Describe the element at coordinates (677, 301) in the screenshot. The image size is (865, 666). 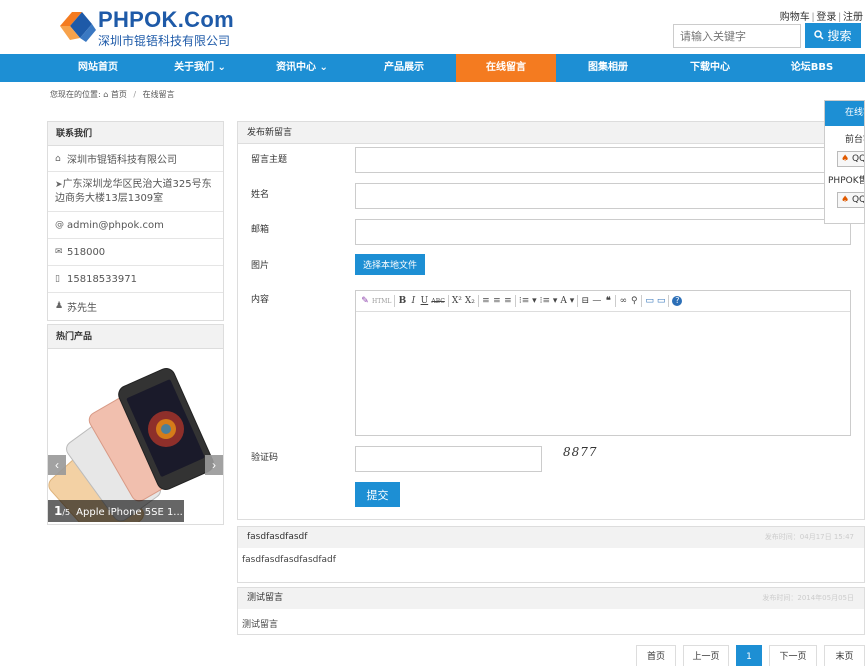
I see `help-icon: ?` at that location.